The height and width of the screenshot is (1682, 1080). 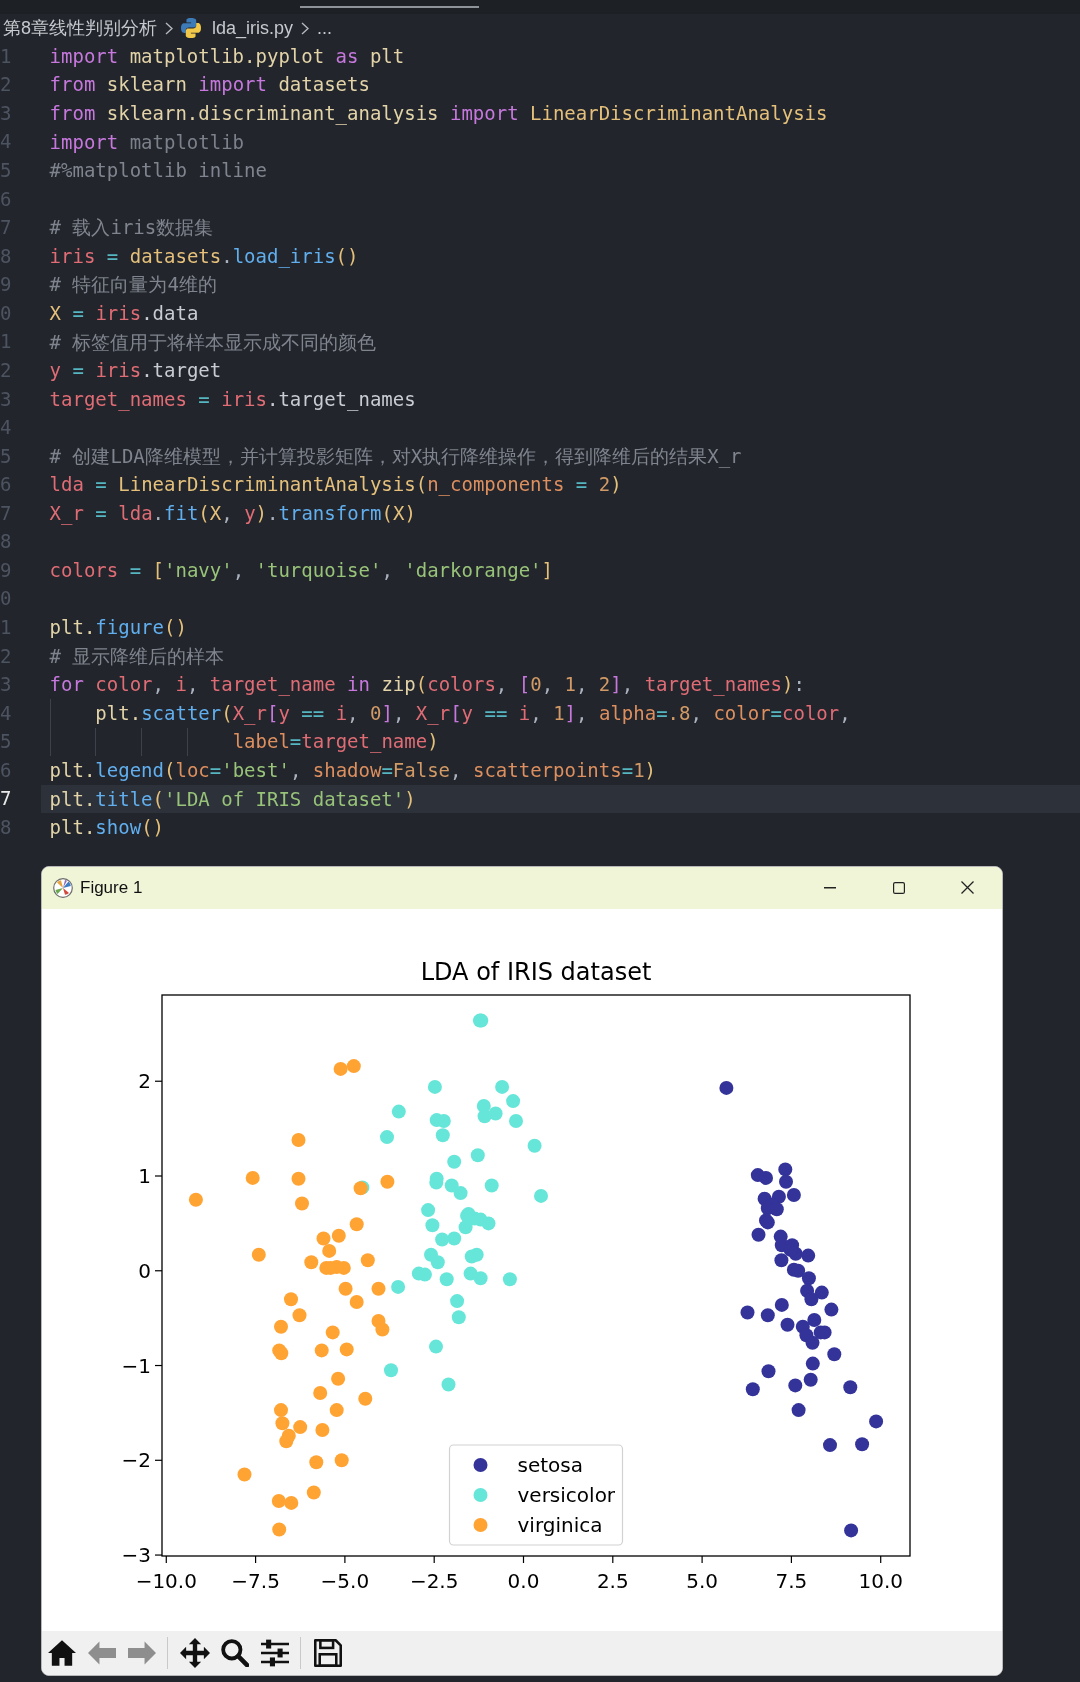 What do you see at coordinates (166, 1580) in the screenshot?
I see `x-tick-label: −10.0` at bounding box center [166, 1580].